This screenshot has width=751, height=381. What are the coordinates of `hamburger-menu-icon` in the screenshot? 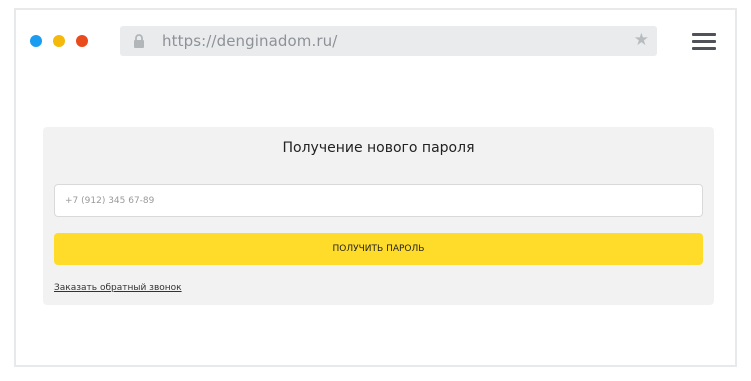 It's located at (704, 42).